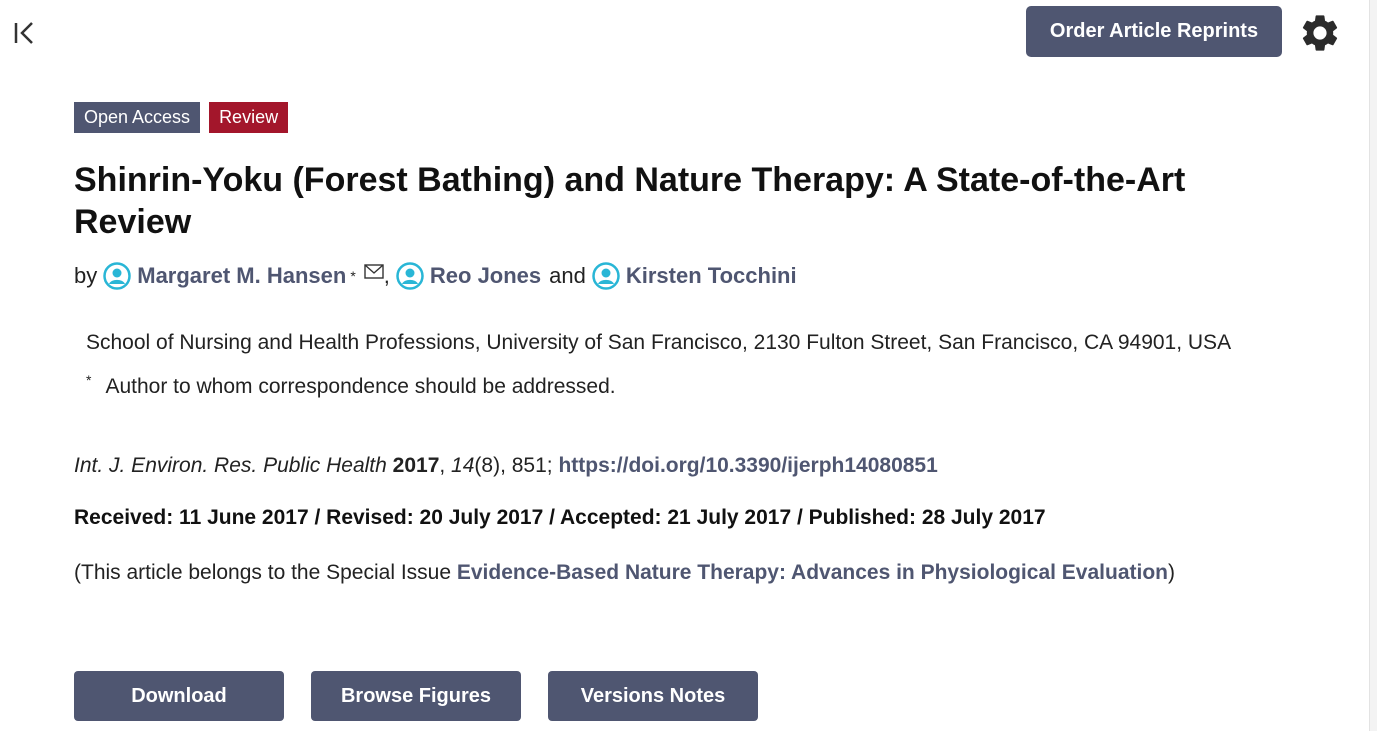  I want to click on author-name: Reo Jones, so click(485, 275).